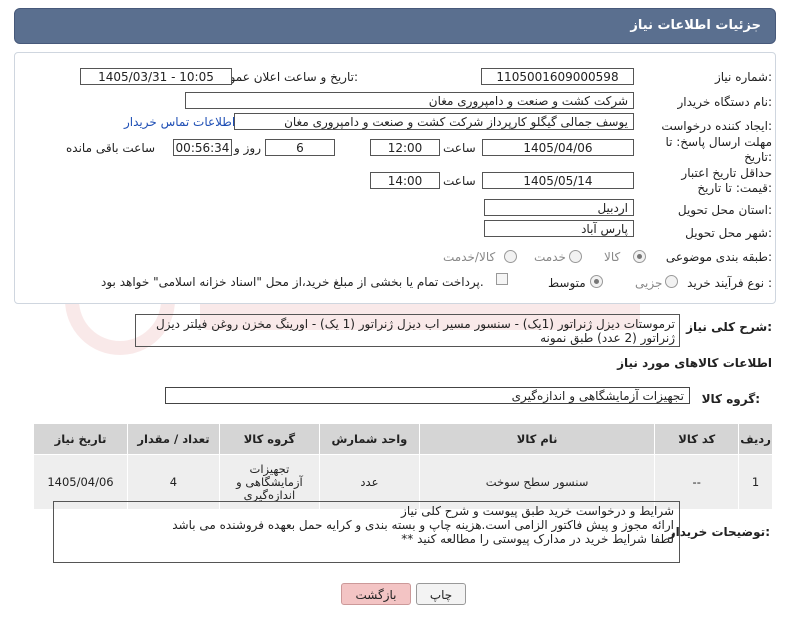 The height and width of the screenshot is (619, 788). Describe the element at coordinates (726, 180) in the screenshot. I see `price-validity-label: حداقل تاریخ اعتبار قیمت: تا تاریخ:` at that location.